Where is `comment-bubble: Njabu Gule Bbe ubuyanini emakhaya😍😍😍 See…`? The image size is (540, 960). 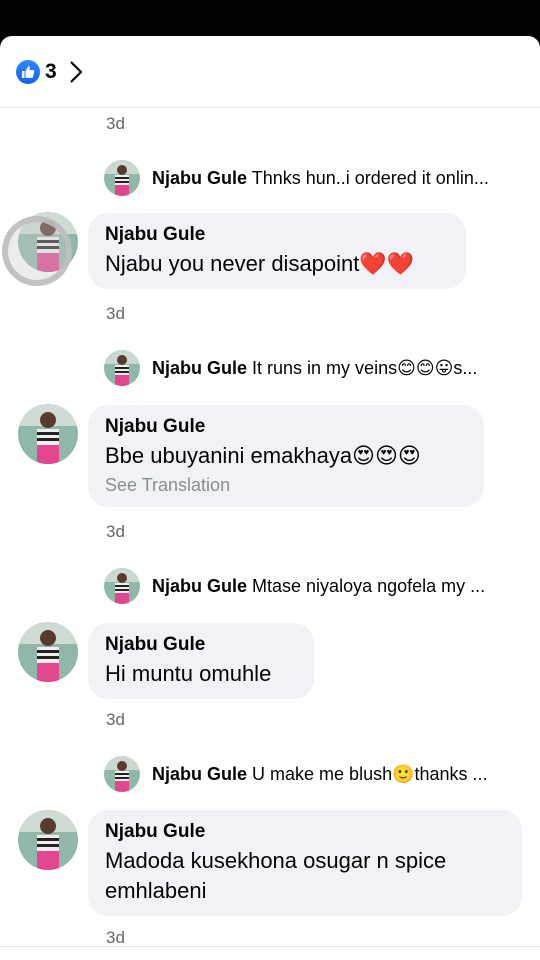 comment-bubble: Njabu Gule Bbe ubuyanini emakhaya😍😍😍 See… is located at coordinates (286, 456).